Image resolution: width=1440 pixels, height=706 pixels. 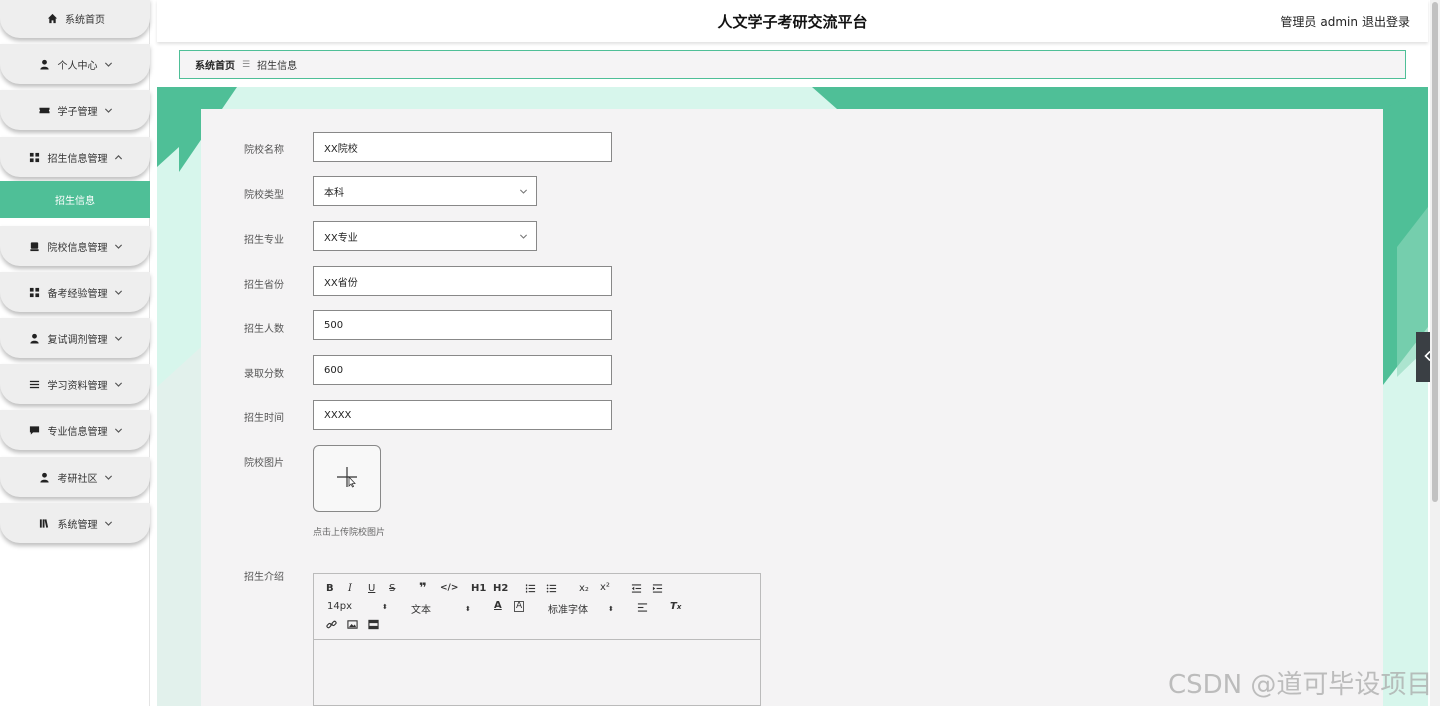 I want to click on school-name-input: XX院校, so click(x=462, y=147).